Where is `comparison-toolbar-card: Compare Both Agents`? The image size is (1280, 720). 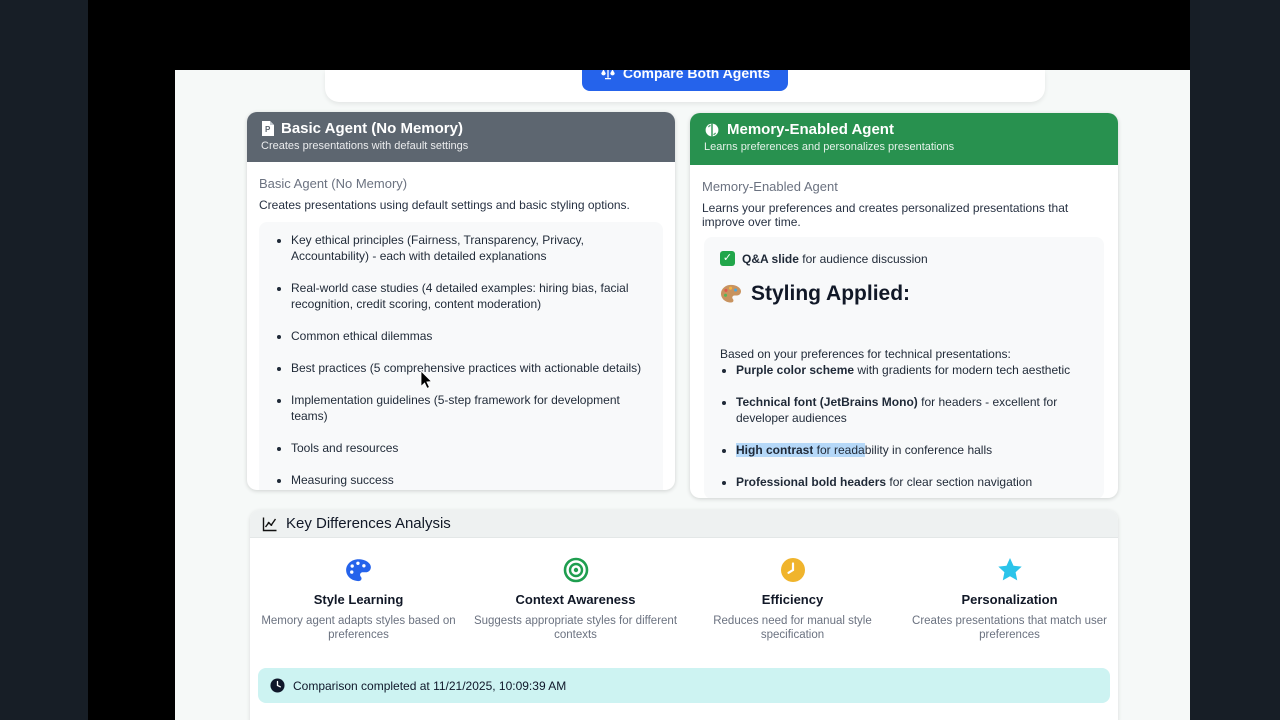 comparison-toolbar-card: Compare Both Agents is located at coordinates (685, 86).